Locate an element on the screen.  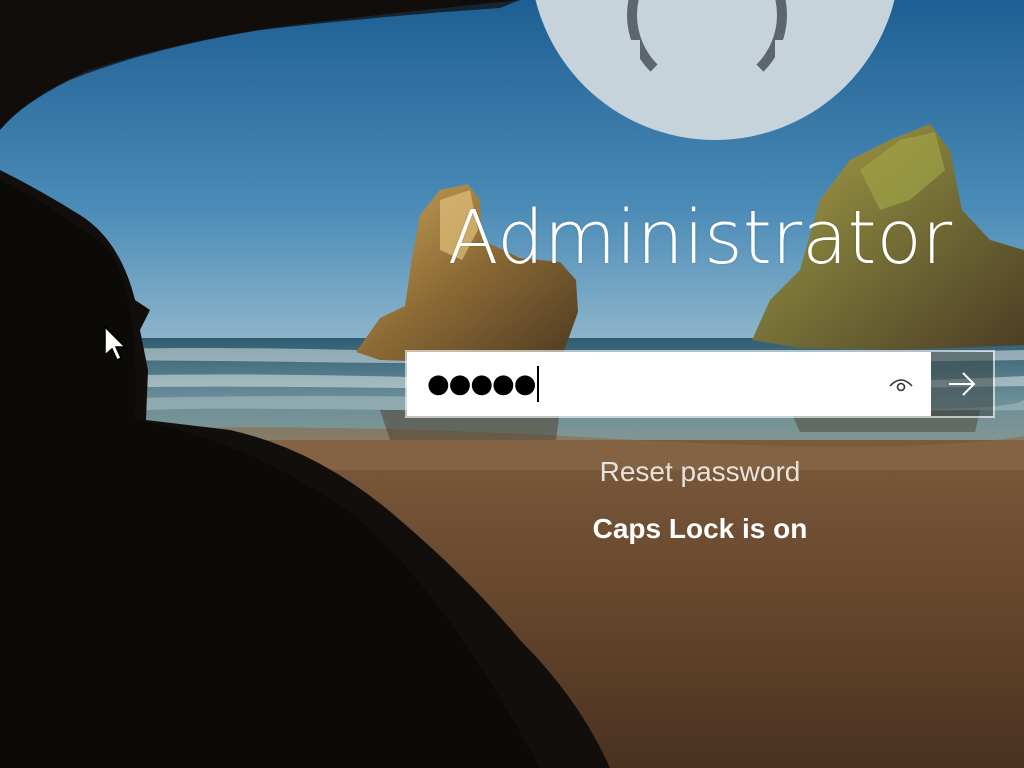
caps-lock-warning: Caps Lock is on is located at coordinates (700, 528).